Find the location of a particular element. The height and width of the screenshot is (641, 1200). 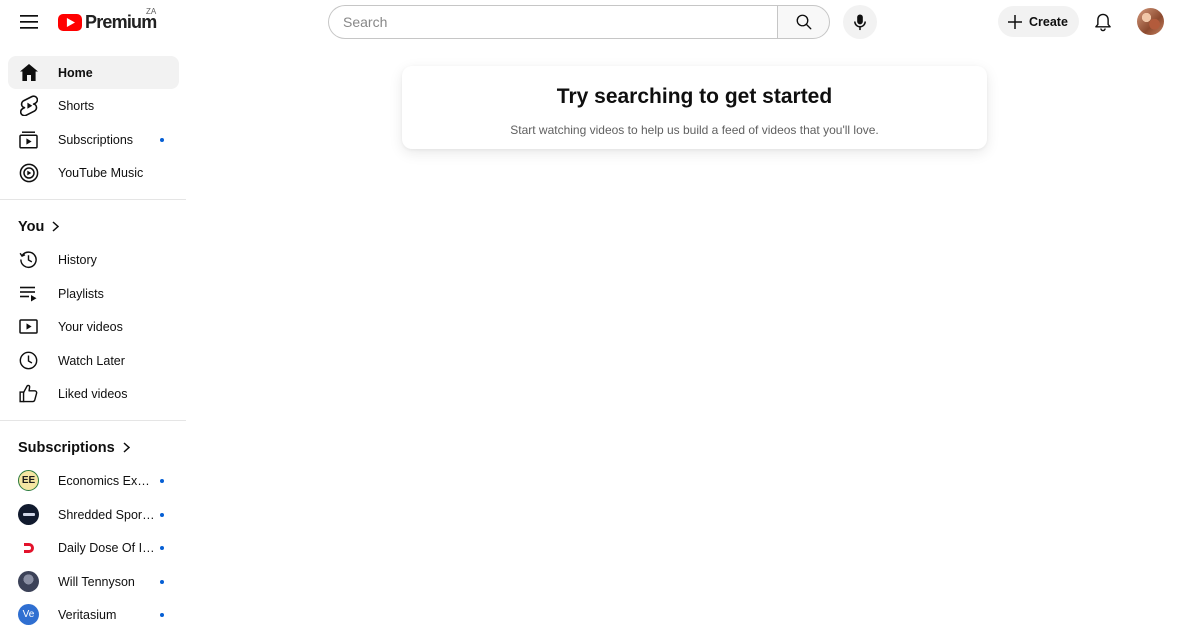

sidebar-channel-veritasium: Ve Veritasium is located at coordinates (93, 614).